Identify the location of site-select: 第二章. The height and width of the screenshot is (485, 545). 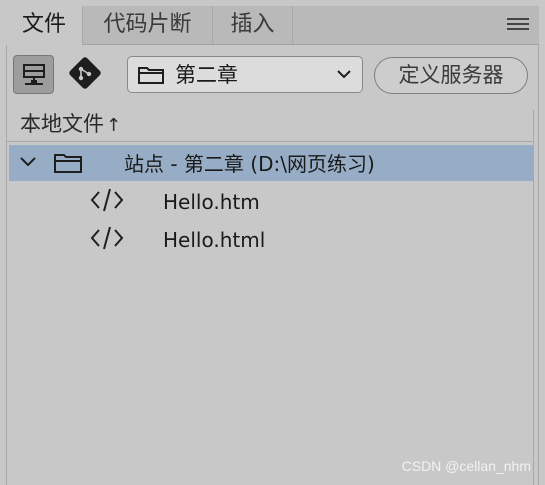
(245, 74).